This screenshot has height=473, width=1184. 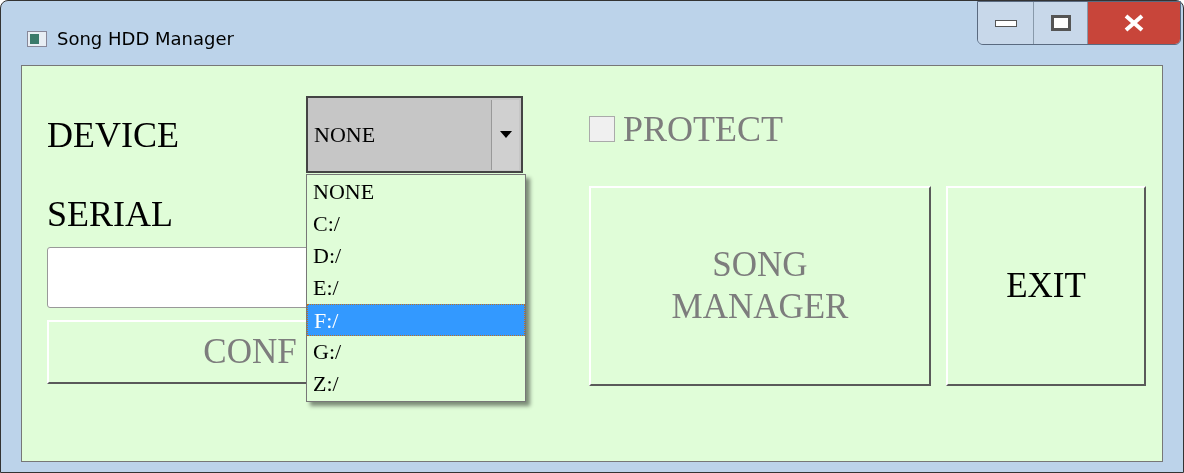 What do you see at coordinates (178, 277) in the screenshot?
I see `serial-input` at bounding box center [178, 277].